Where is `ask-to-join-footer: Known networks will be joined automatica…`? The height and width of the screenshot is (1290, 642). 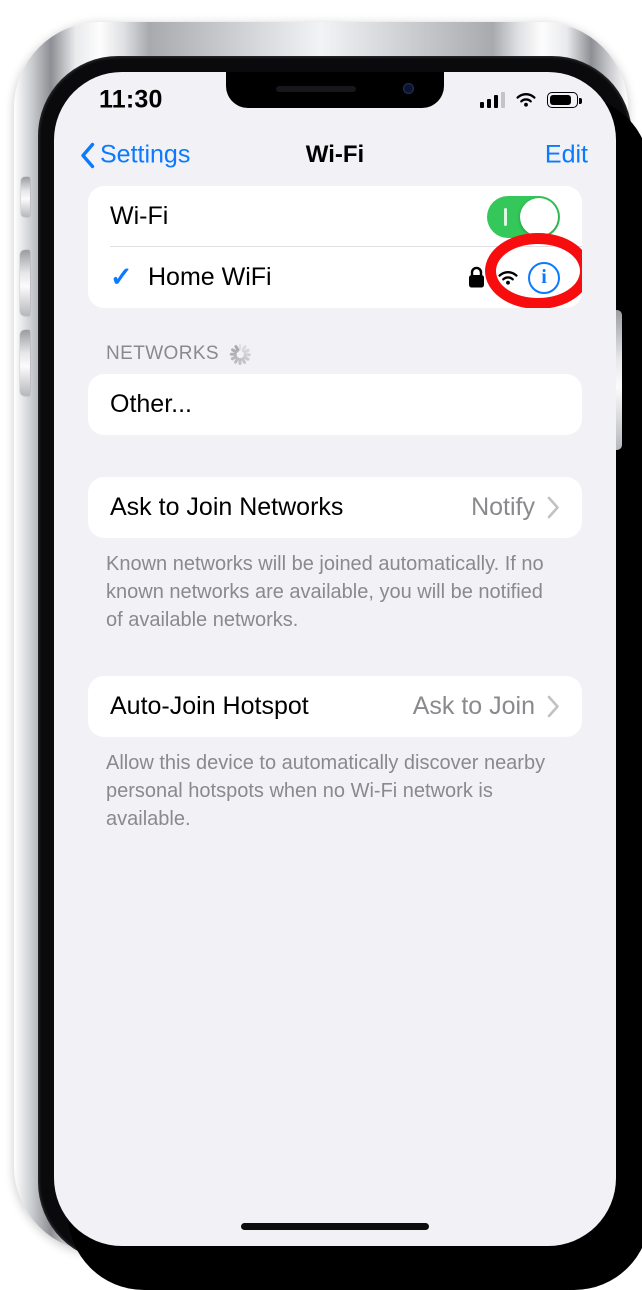
ask-to-join-footer: Known networks will be joined automatica… is located at coordinates (325, 592).